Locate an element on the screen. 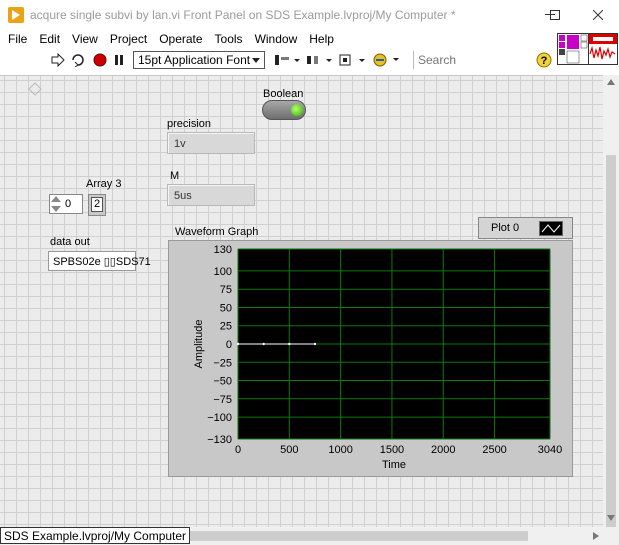  resize-objects-icon is located at coordinates (352, 60).